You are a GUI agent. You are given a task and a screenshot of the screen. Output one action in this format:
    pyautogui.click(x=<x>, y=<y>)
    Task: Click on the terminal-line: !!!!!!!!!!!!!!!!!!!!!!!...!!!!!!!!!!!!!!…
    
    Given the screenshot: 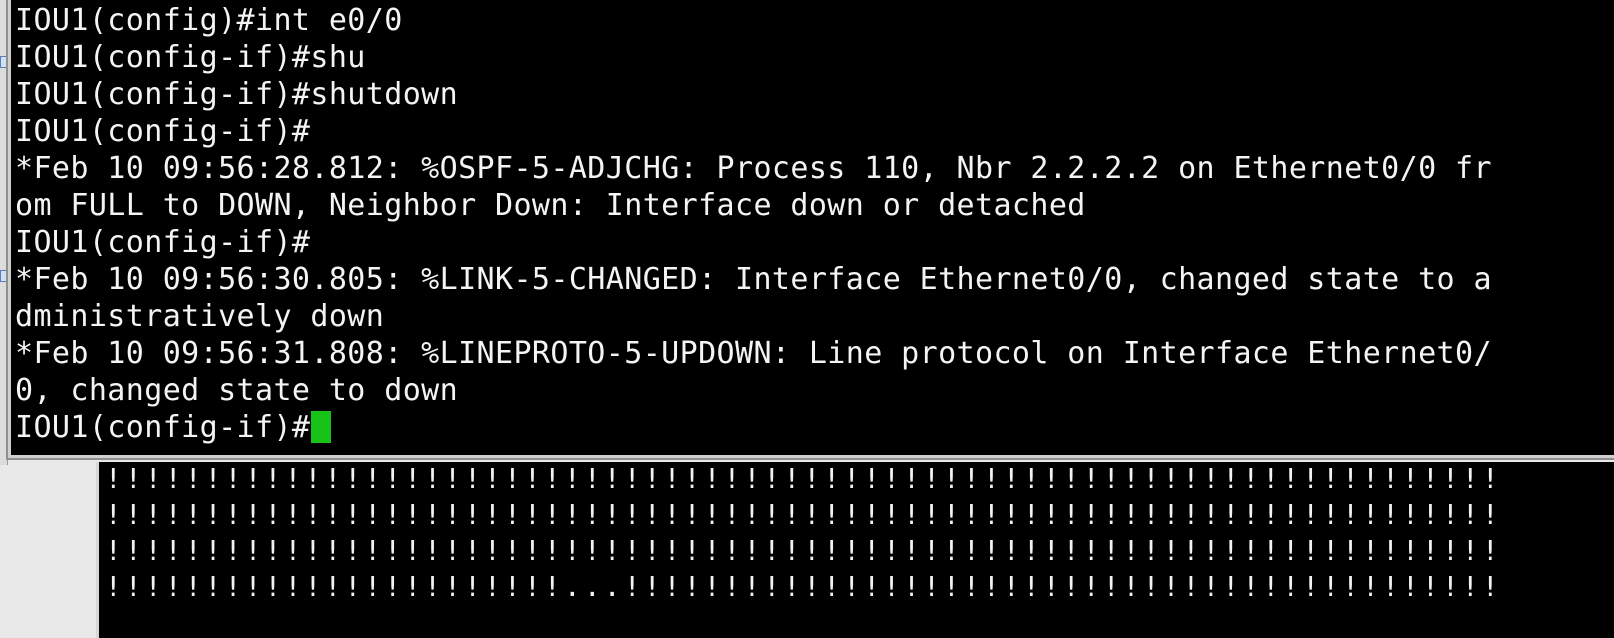 What is the action you would take?
    pyautogui.click(x=803, y=587)
    